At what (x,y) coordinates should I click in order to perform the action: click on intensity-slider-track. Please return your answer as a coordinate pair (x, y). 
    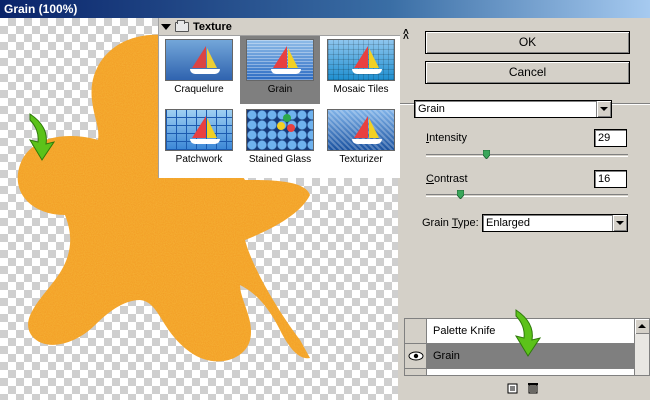
    Looking at the image, I should click on (527, 155).